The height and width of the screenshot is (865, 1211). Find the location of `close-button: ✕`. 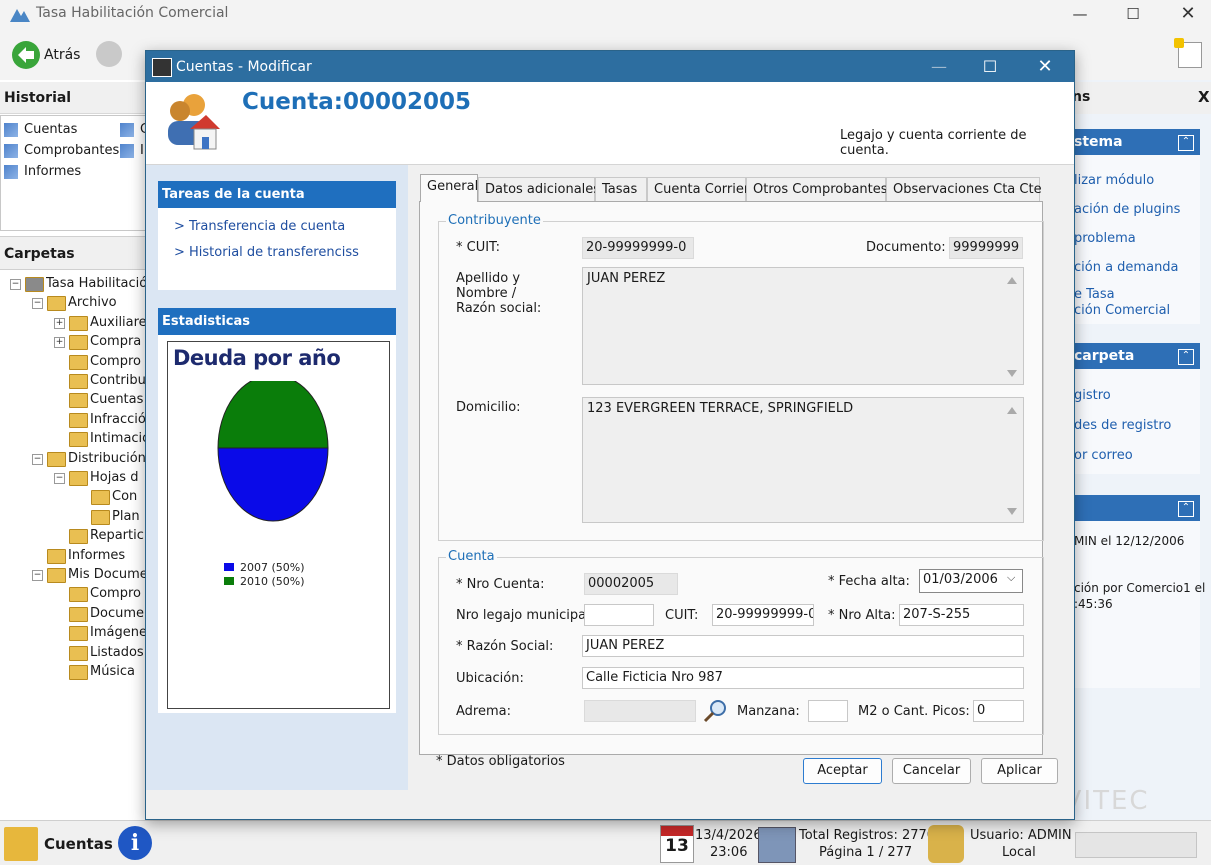

close-button: ✕ is located at coordinates (1188, 14).